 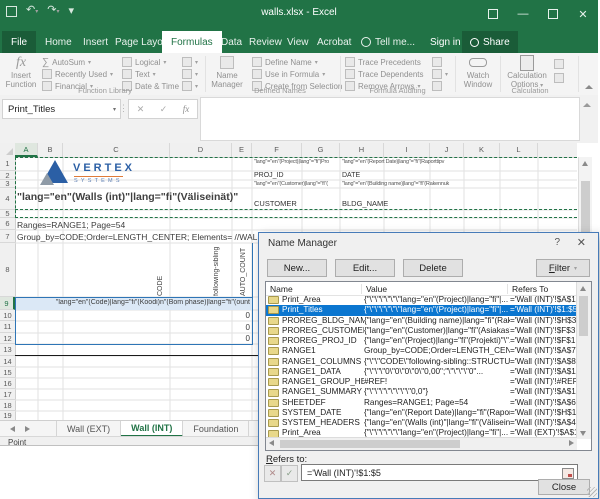 I want to click on calculate-now-icon, so click(x=559, y=64).